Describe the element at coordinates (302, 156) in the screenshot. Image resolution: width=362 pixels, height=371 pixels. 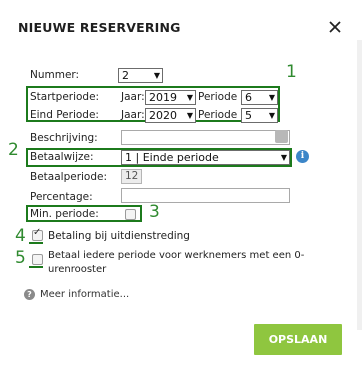
I see `info-icon: i` at that location.